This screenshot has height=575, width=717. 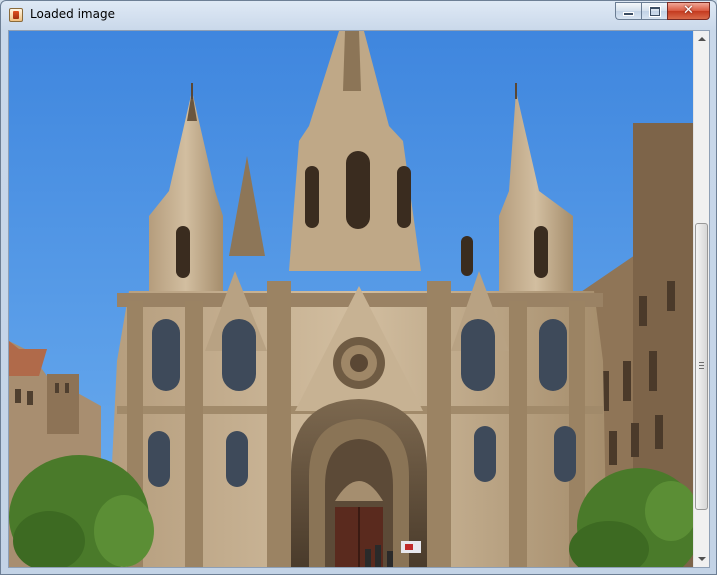 I want to click on window-controls: ✕, so click(x=662, y=11).